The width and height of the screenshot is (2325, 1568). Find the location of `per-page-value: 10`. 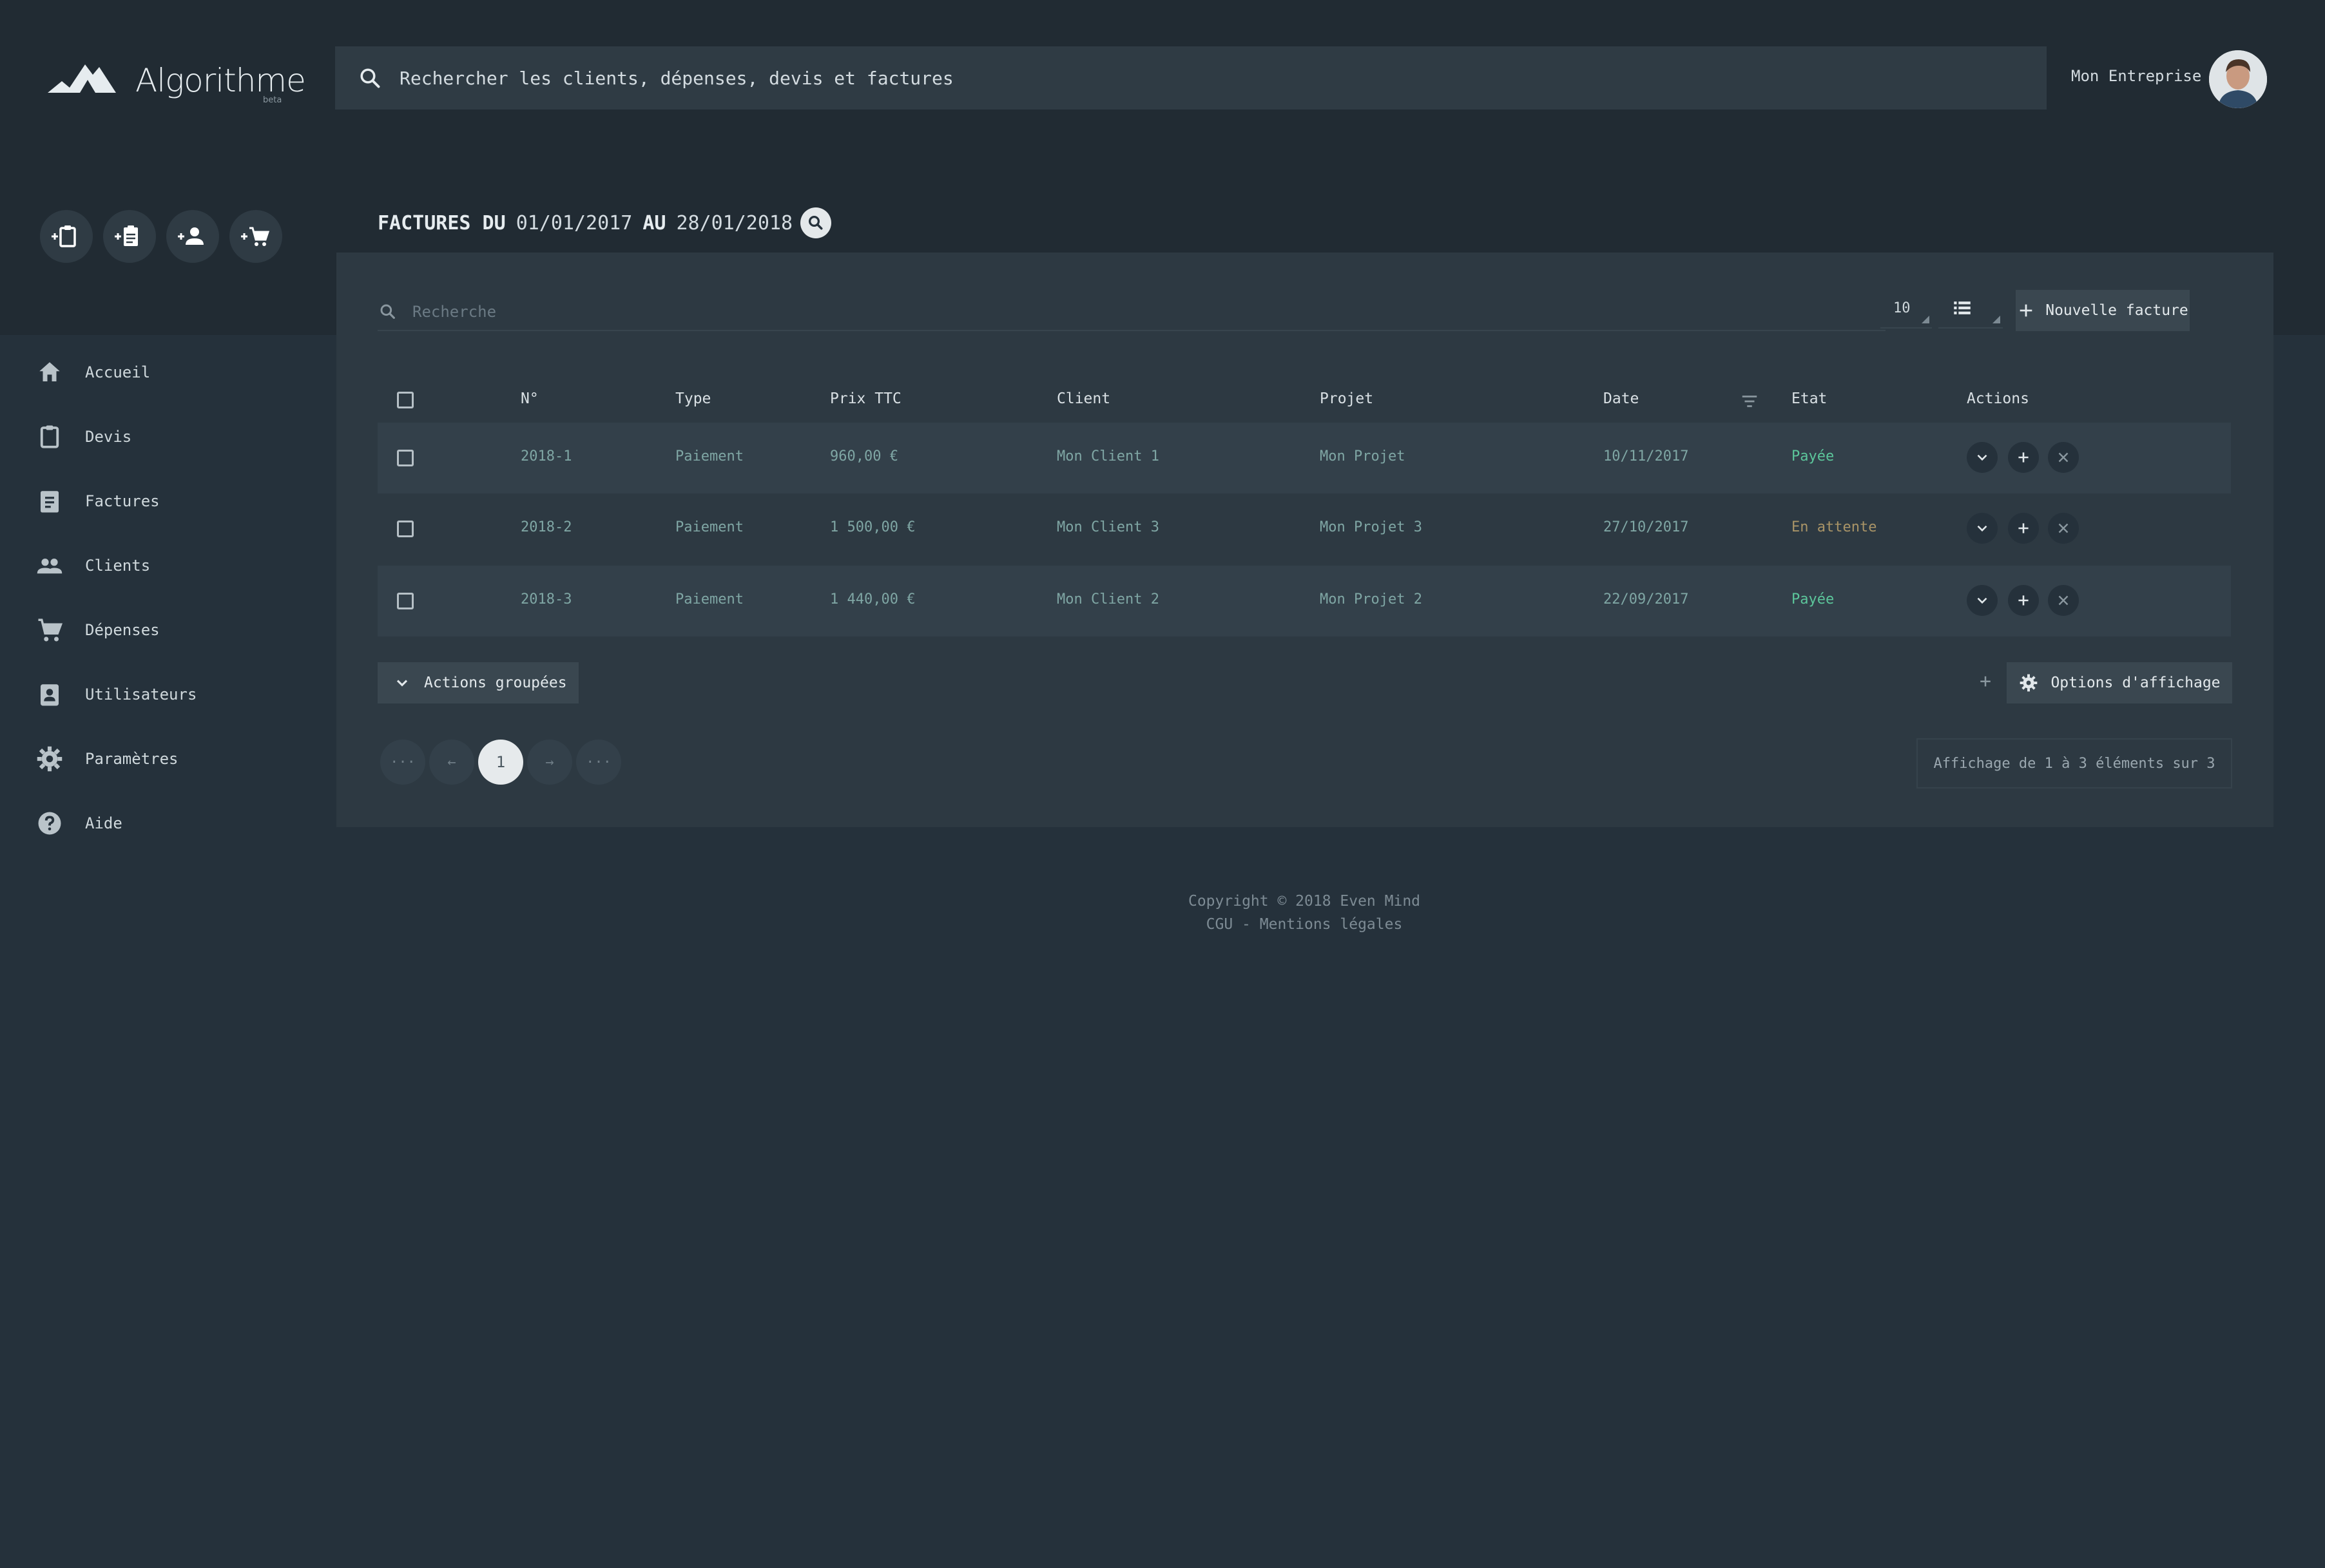

per-page-value: 10 is located at coordinates (1902, 308).